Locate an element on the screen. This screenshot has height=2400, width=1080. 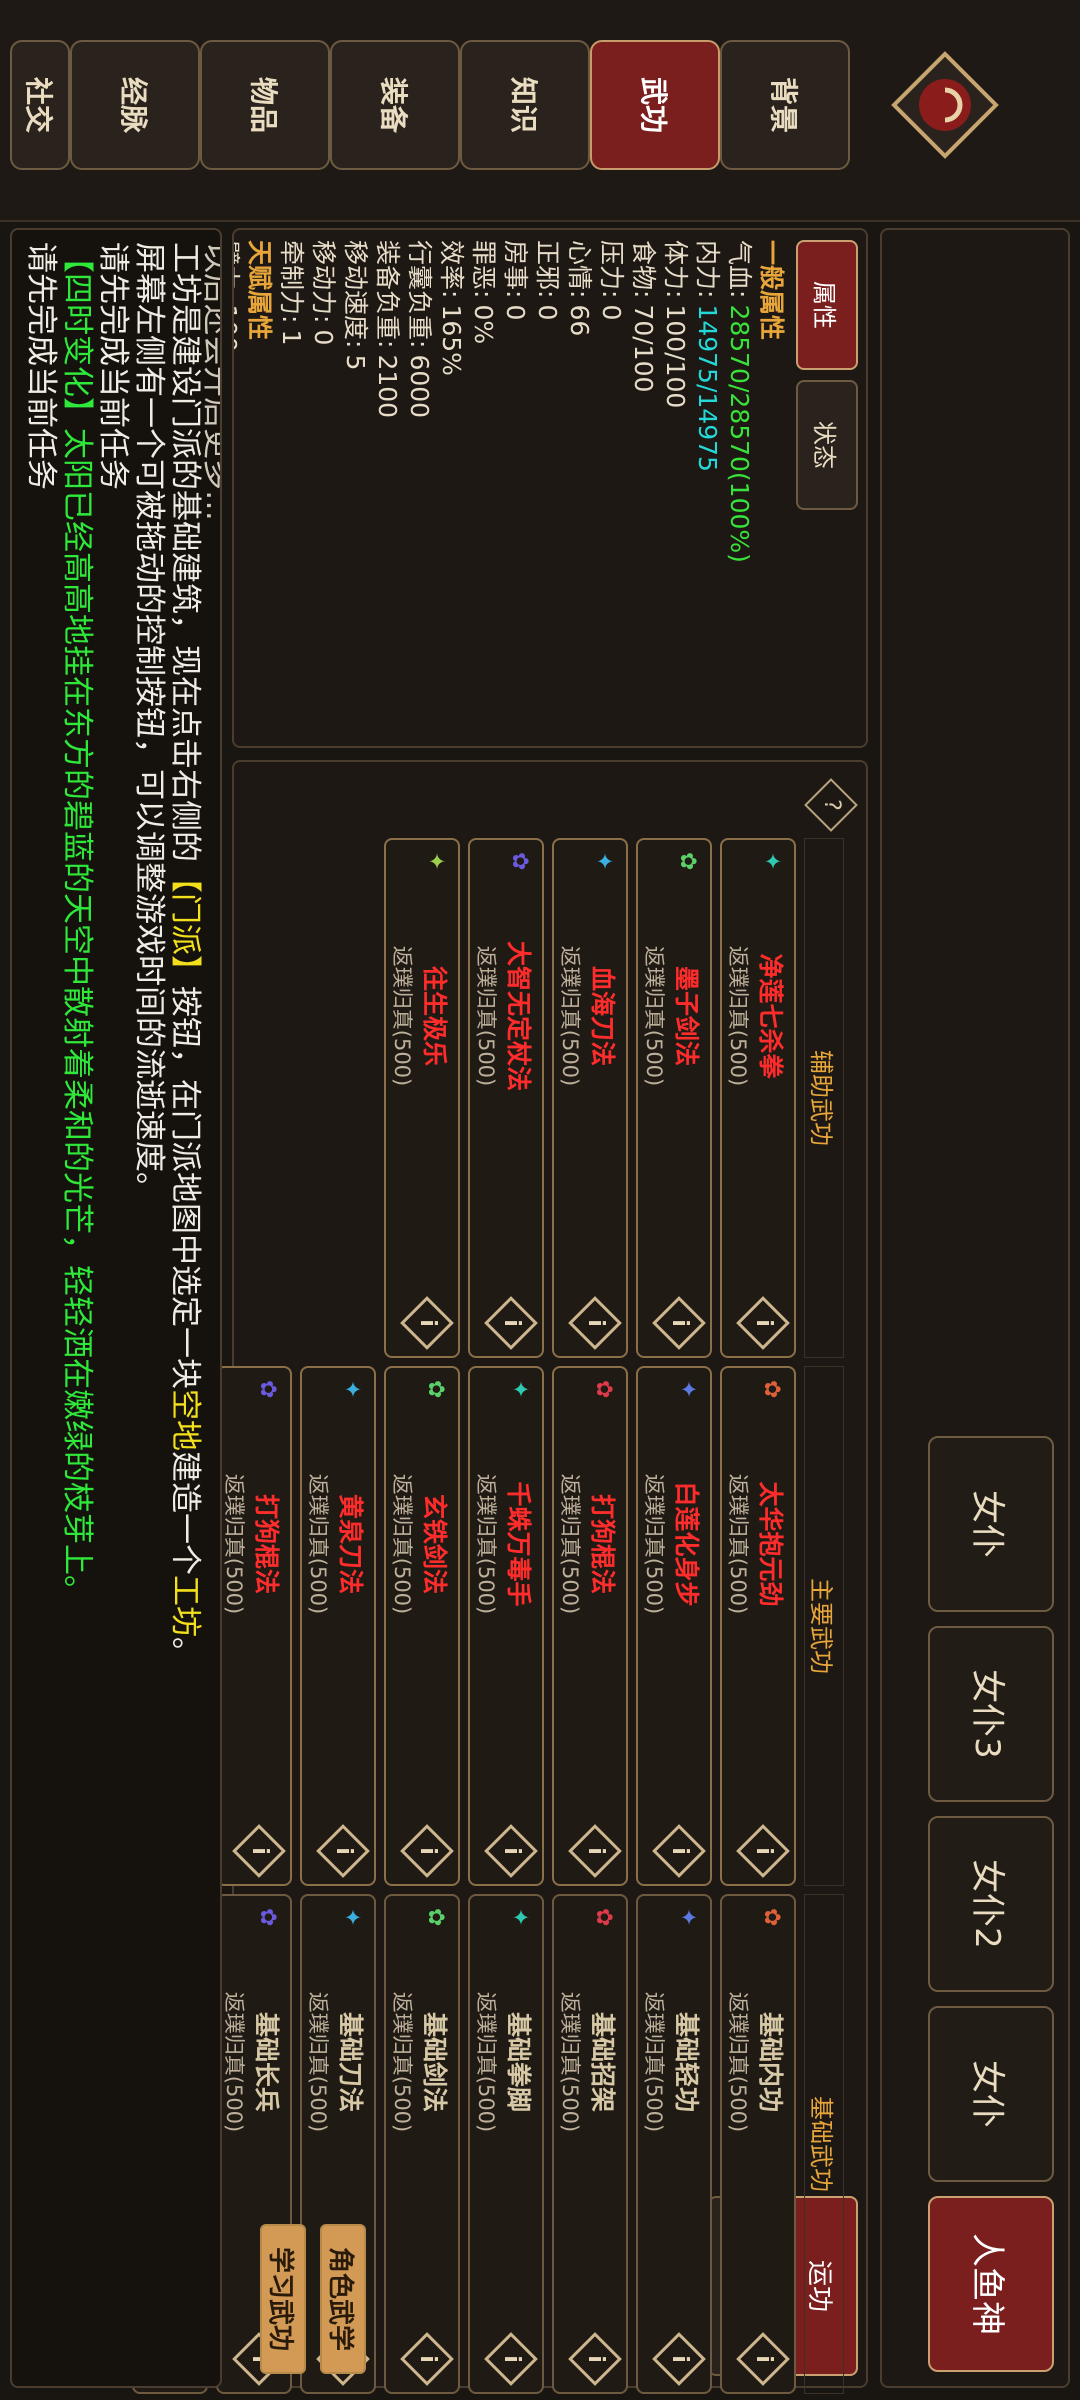
attribute-value: 66 is located at coordinates (579, 320).